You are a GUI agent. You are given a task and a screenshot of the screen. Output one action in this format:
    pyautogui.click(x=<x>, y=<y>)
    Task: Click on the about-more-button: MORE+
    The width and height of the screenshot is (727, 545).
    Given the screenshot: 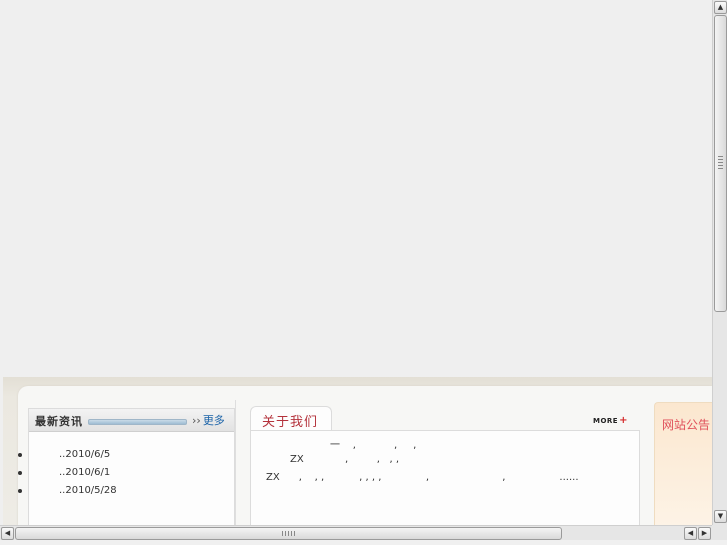 What is the action you would take?
    pyautogui.click(x=610, y=420)
    